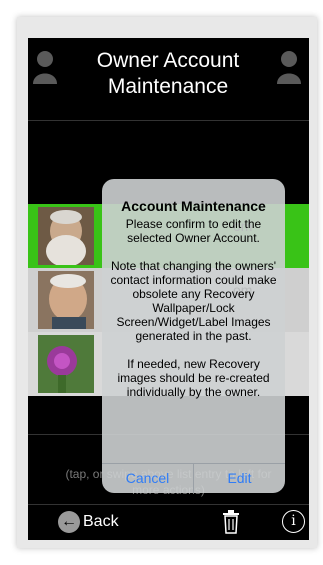 The image size is (323, 565). What do you see at coordinates (168, 120) in the screenshot?
I see `header-divider` at bounding box center [168, 120].